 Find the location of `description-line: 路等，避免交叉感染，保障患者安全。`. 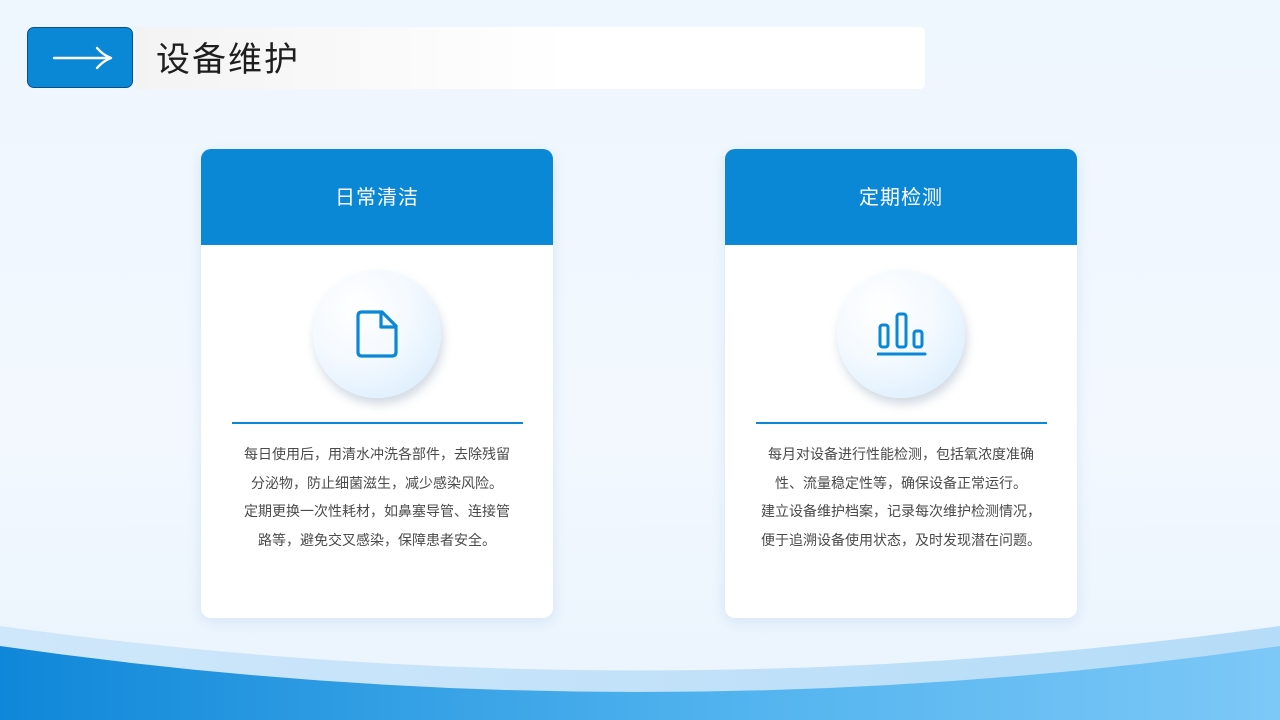

description-line: 路等，避免交叉感染，保障患者安全。 is located at coordinates (377, 540).